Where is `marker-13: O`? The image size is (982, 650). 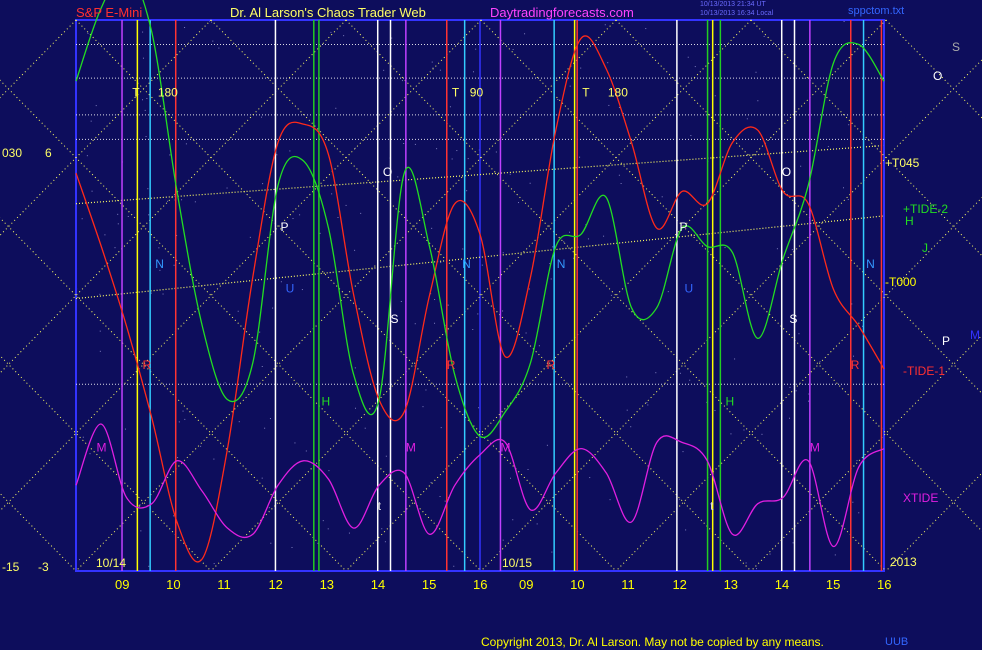
marker-13: O is located at coordinates (786, 172).